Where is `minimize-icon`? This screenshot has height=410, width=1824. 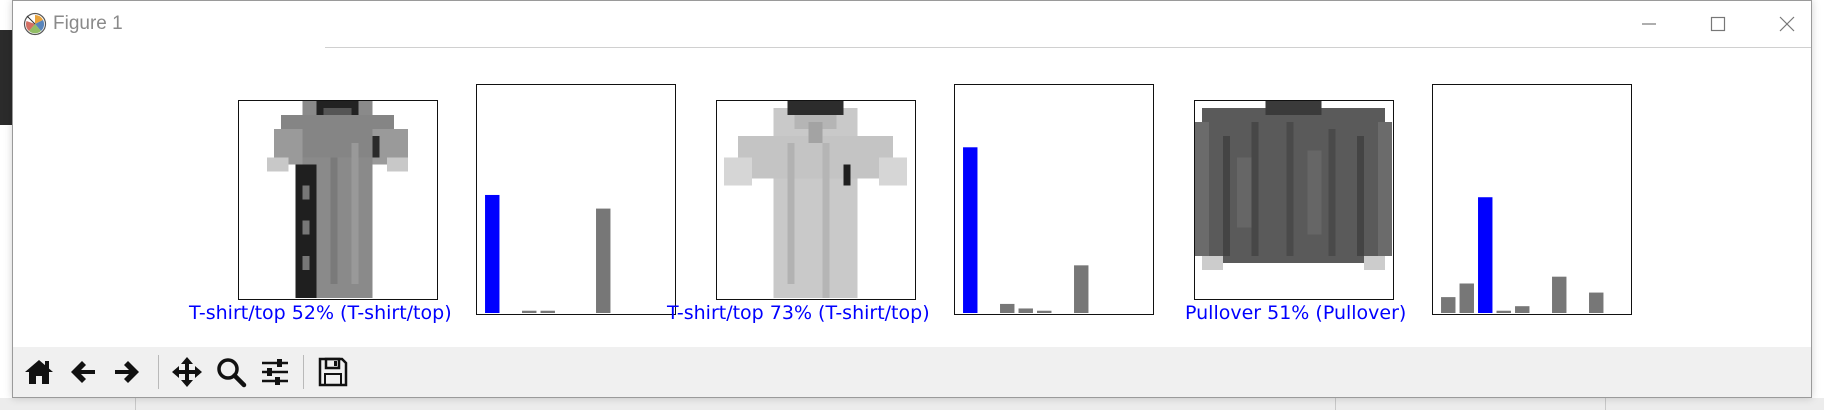
minimize-icon is located at coordinates (1649, 24).